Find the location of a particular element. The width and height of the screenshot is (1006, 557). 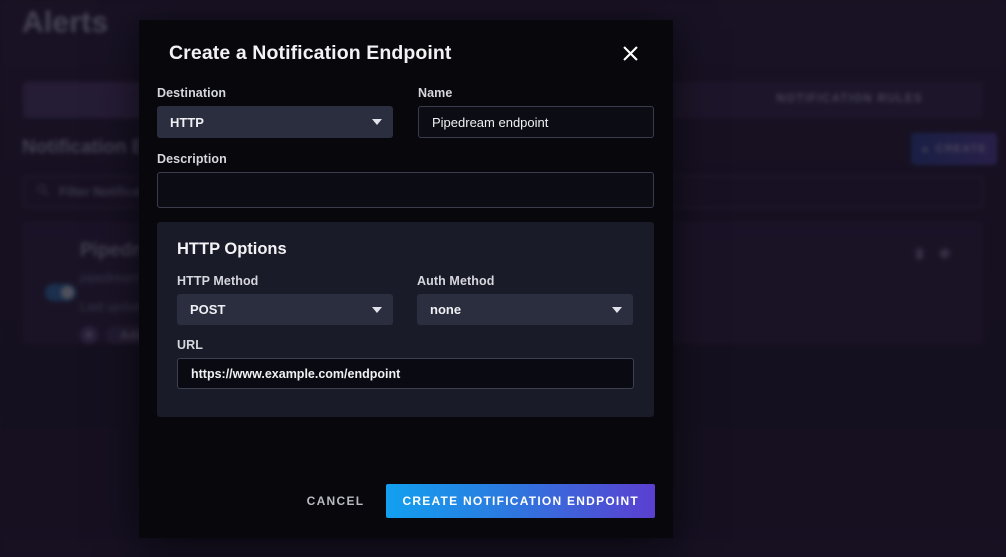

modal-footer: CANCEL CREATE NOTIFICATION ENDPOINT is located at coordinates (470, 501).